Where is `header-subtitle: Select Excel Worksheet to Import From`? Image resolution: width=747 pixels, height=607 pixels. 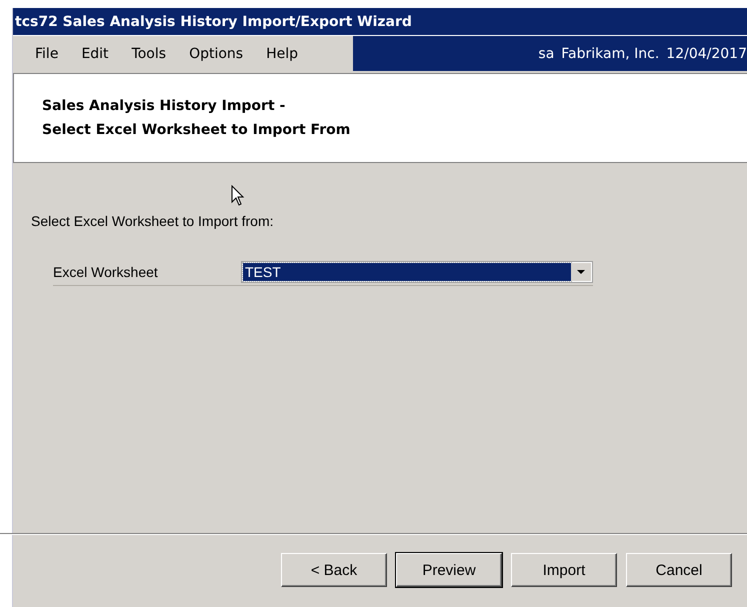 header-subtitle: Select Excel Worksheet to Import From is located at coordinates (197, 130).